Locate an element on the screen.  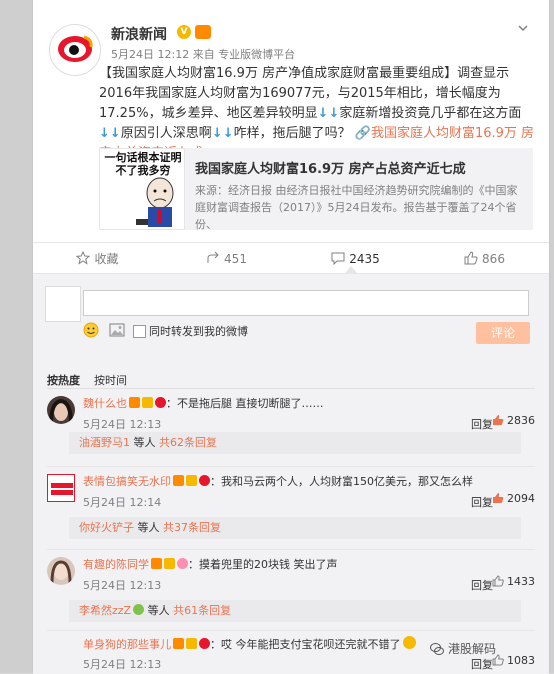
sina-logo-icon is located at coordinates (75, 48).